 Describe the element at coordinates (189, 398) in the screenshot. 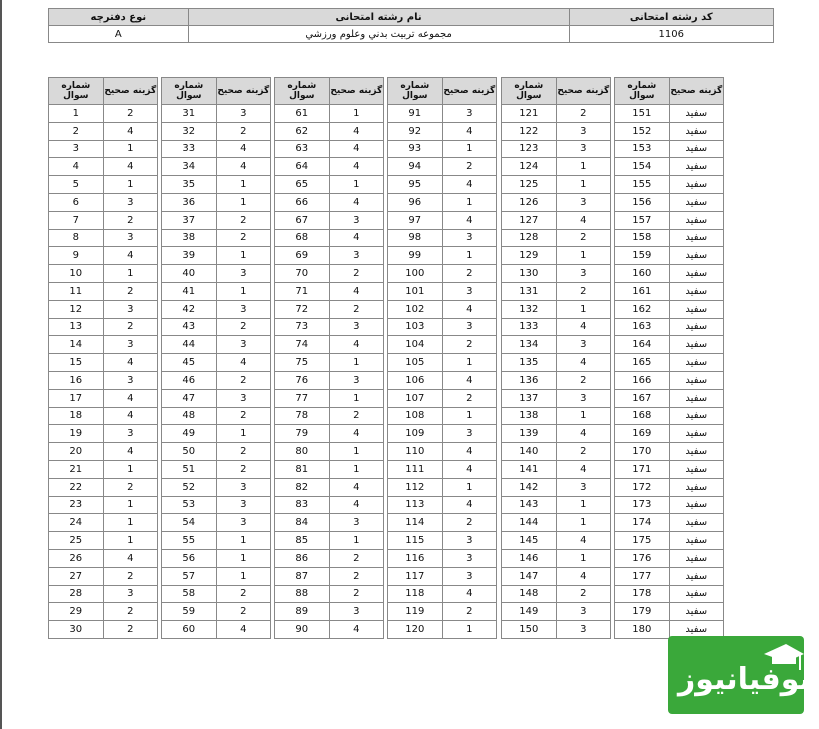

I see `question-number-cell: 47` at that location.